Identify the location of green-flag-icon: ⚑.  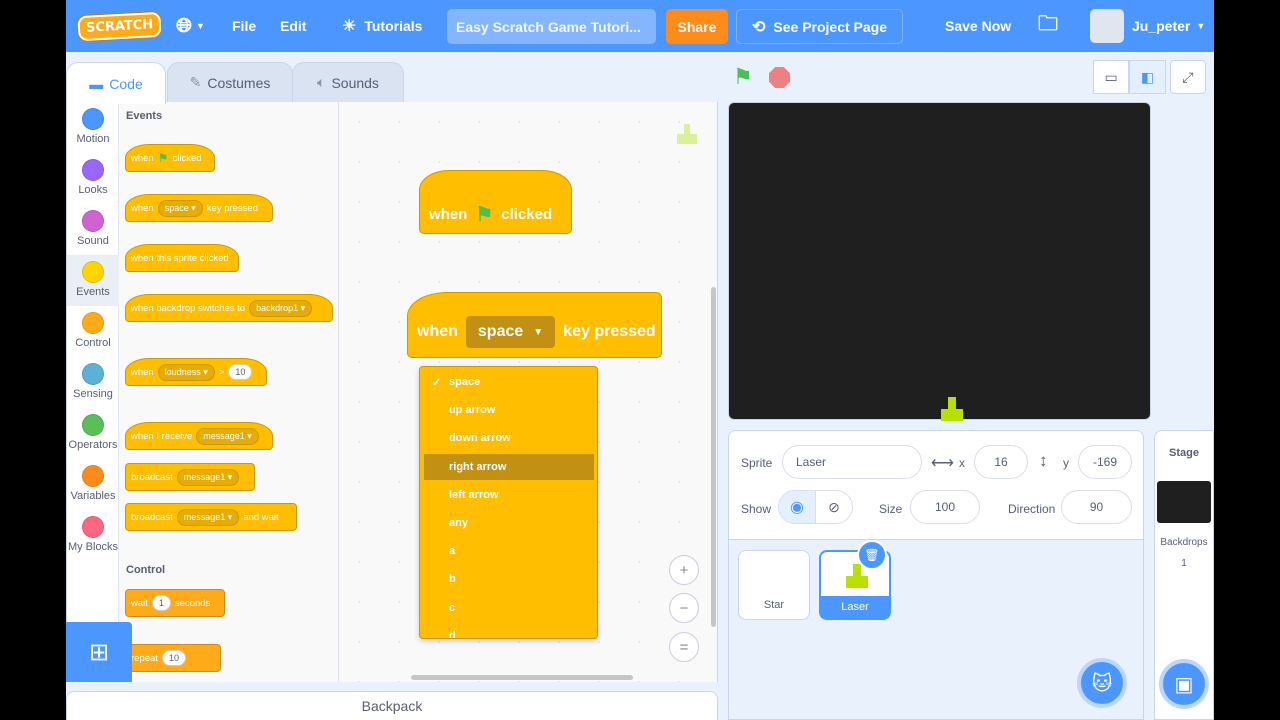
(484, 214).